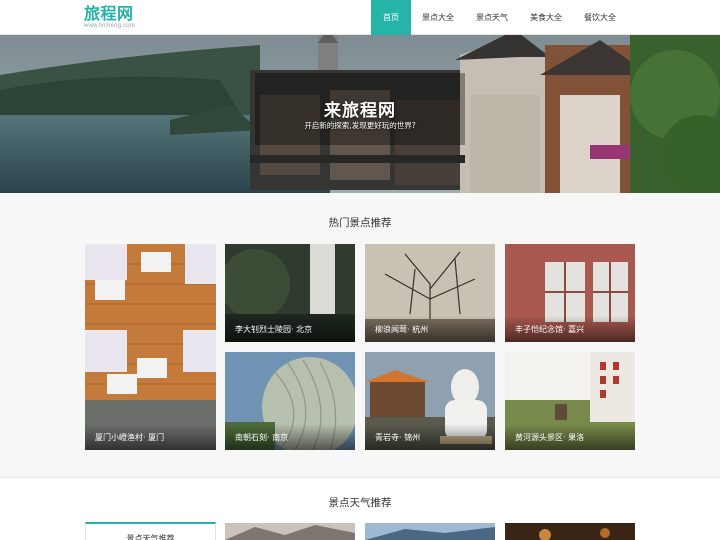 This screenshot has width=720, height=540. What do you see at coordinates (430, 329) in the screenshot?
I see `card-caption: 柳浪闻莺· 杭州` at bounding box center [430, 329].